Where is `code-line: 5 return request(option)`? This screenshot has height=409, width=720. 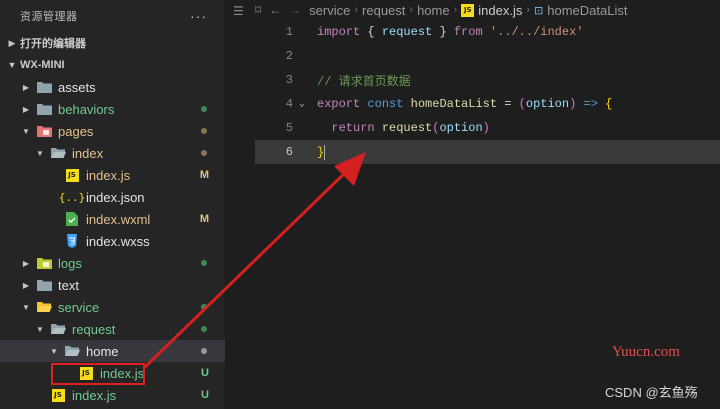 code-line: 5 return request(option) is located at coordinates (487, 128).